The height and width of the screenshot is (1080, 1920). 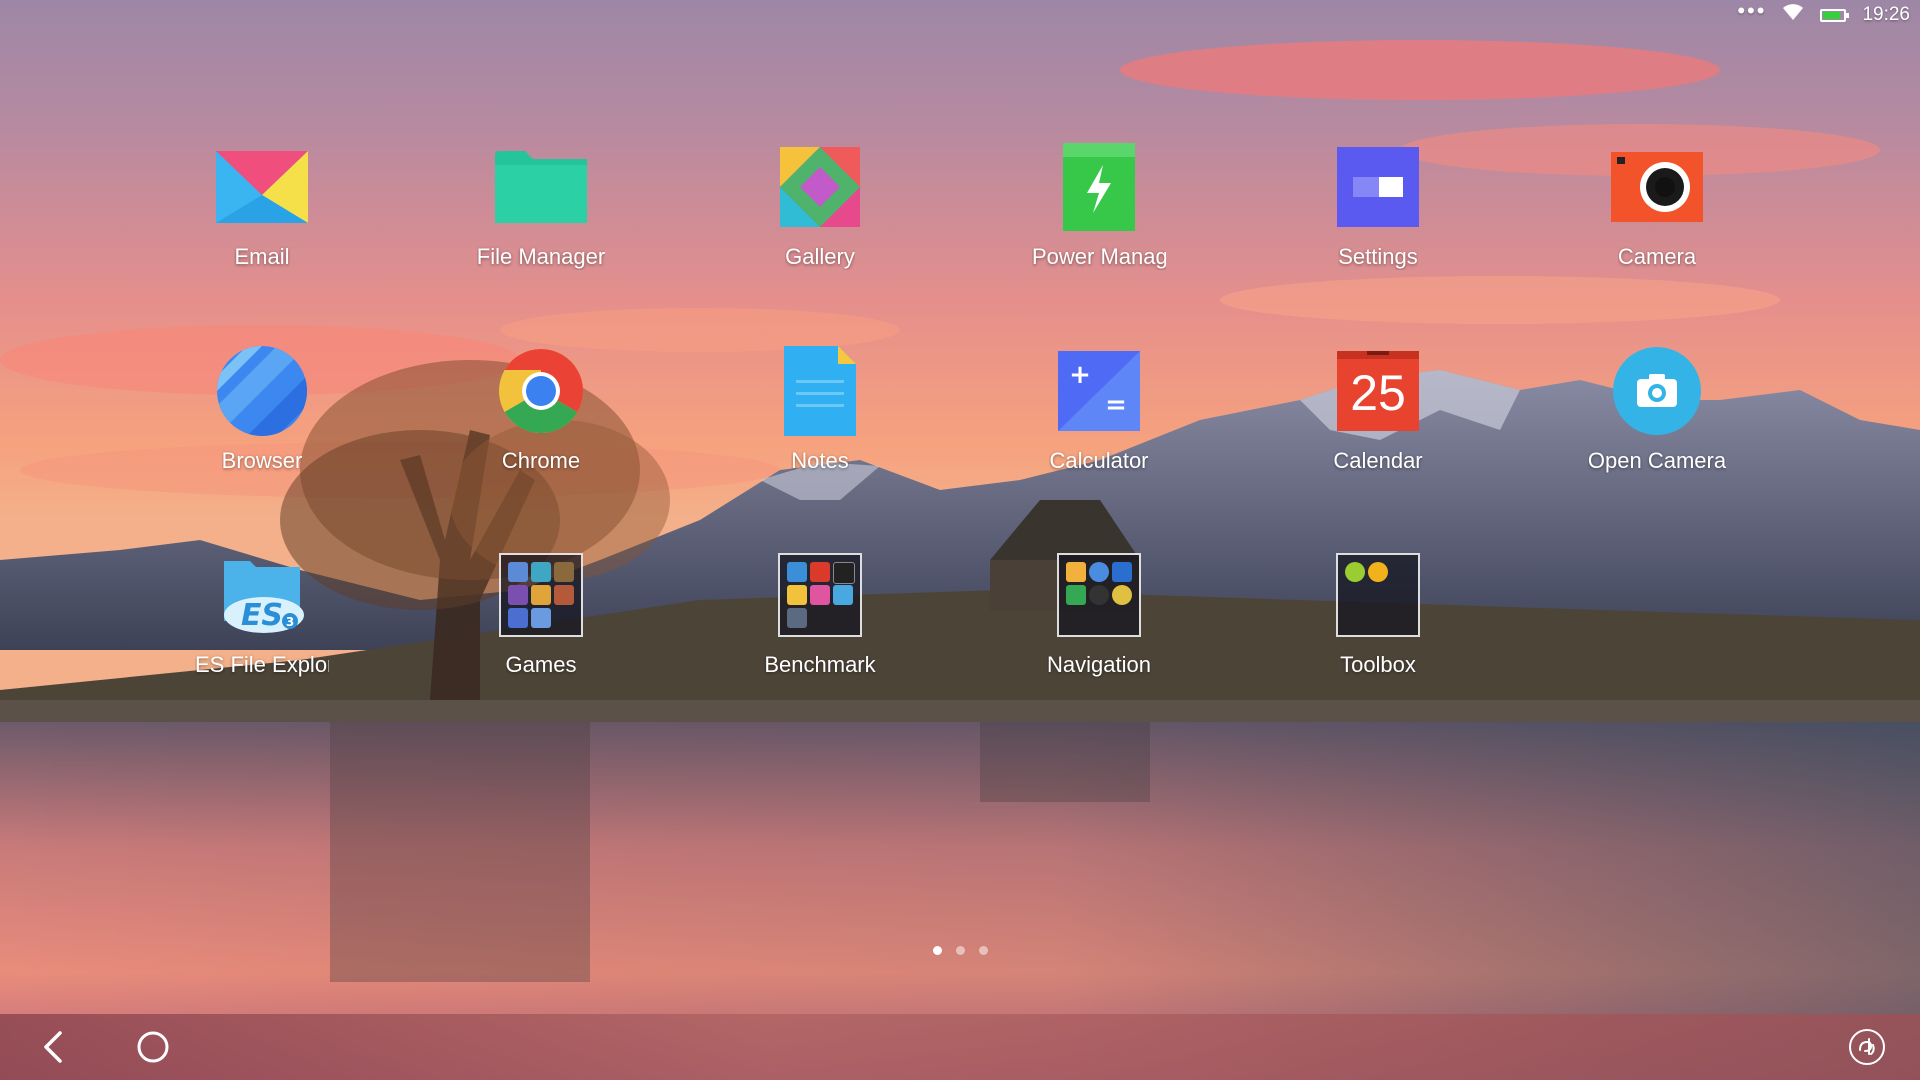 I want to click on svg-text: ES, so click(x=262, y=615).